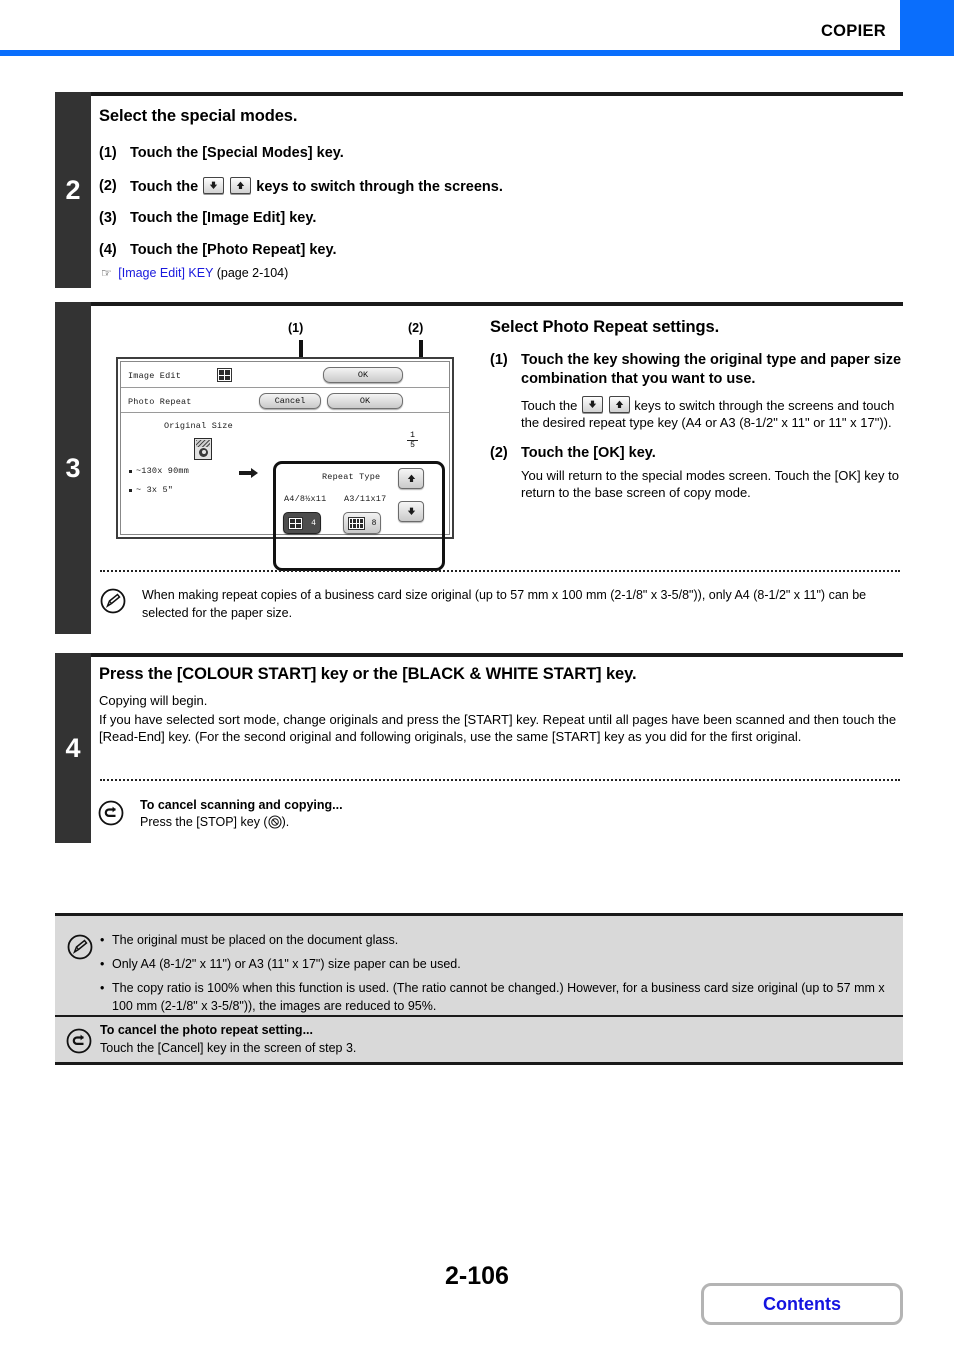 This screenshot has width=954, height=1351. I want to click on lcd-original-size-1: ~130x 90mm, so click(163, 471).